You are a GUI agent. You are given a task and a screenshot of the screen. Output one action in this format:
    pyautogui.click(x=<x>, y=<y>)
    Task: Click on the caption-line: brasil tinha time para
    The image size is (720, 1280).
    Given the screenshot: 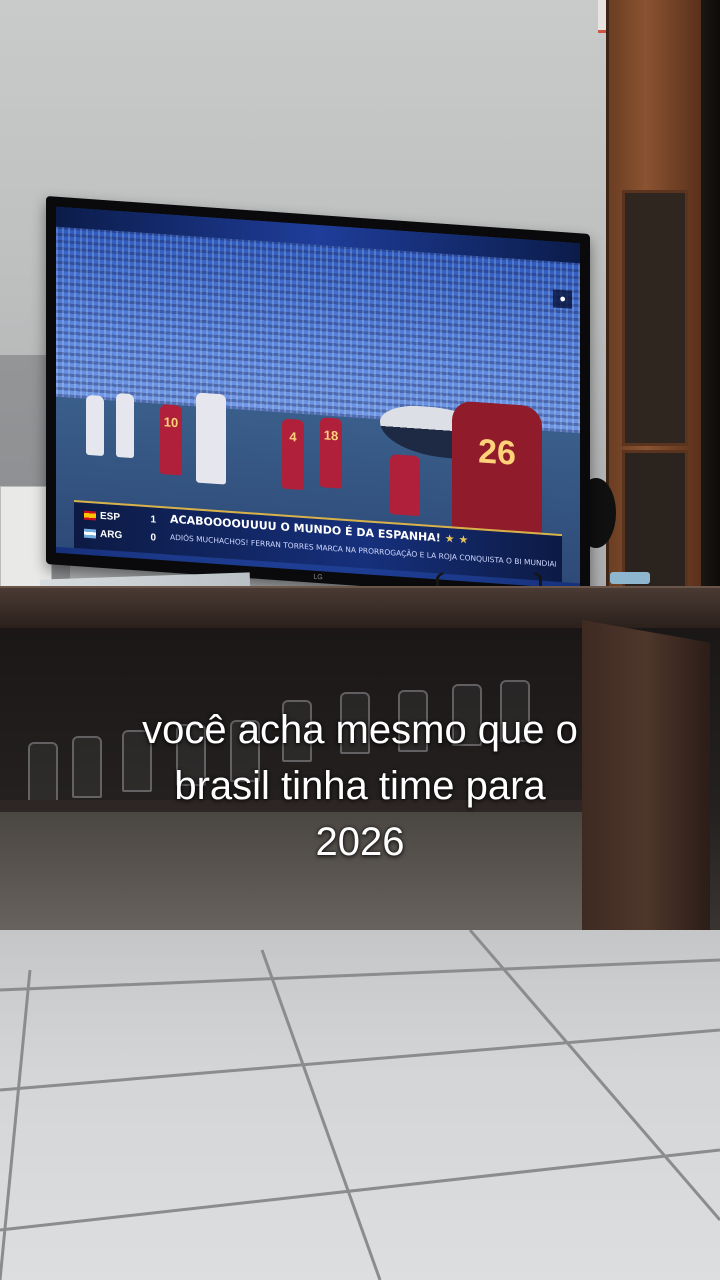 What is the action you would take?
    pyautogui.click(x=360, y=786)
    